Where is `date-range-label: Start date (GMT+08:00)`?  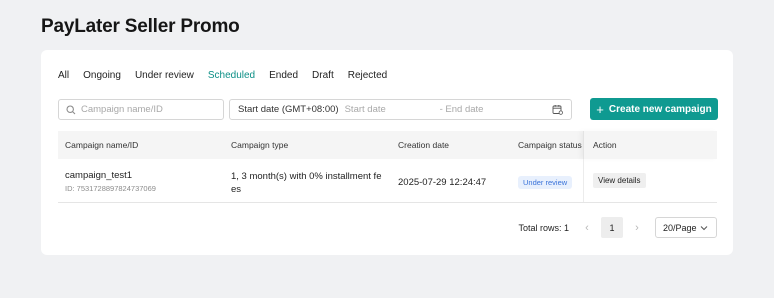 date-range-label: Start date (GMT+08:00) is located at coordinates (288, 109).